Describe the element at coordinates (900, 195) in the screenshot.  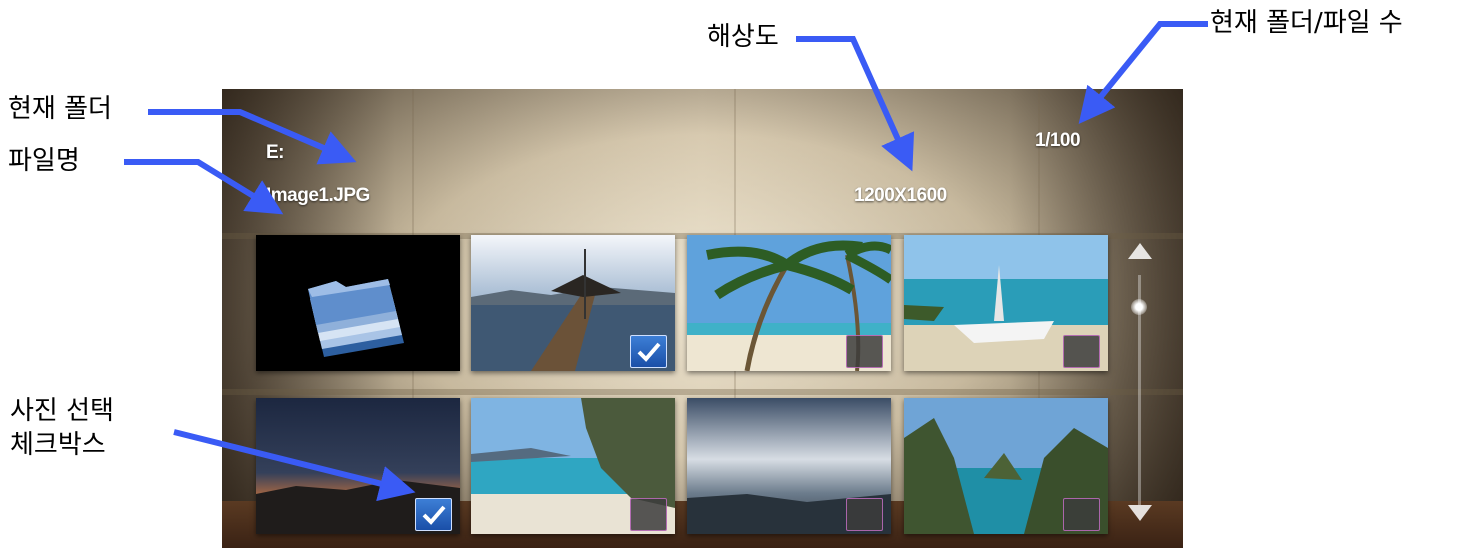
I see `resolution-label: 1200X1600` at that location.